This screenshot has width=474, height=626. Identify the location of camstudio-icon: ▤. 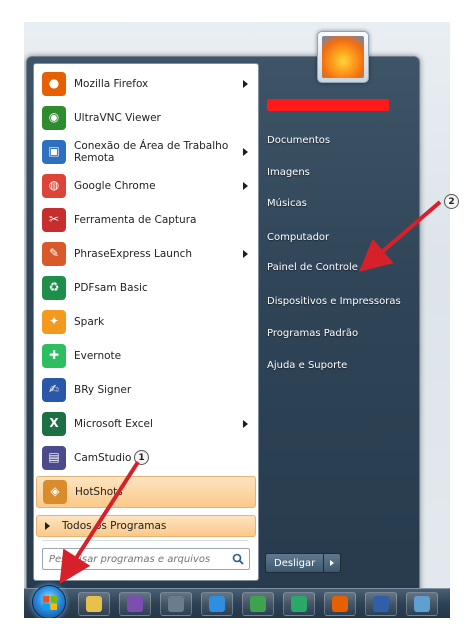
(54, 458).